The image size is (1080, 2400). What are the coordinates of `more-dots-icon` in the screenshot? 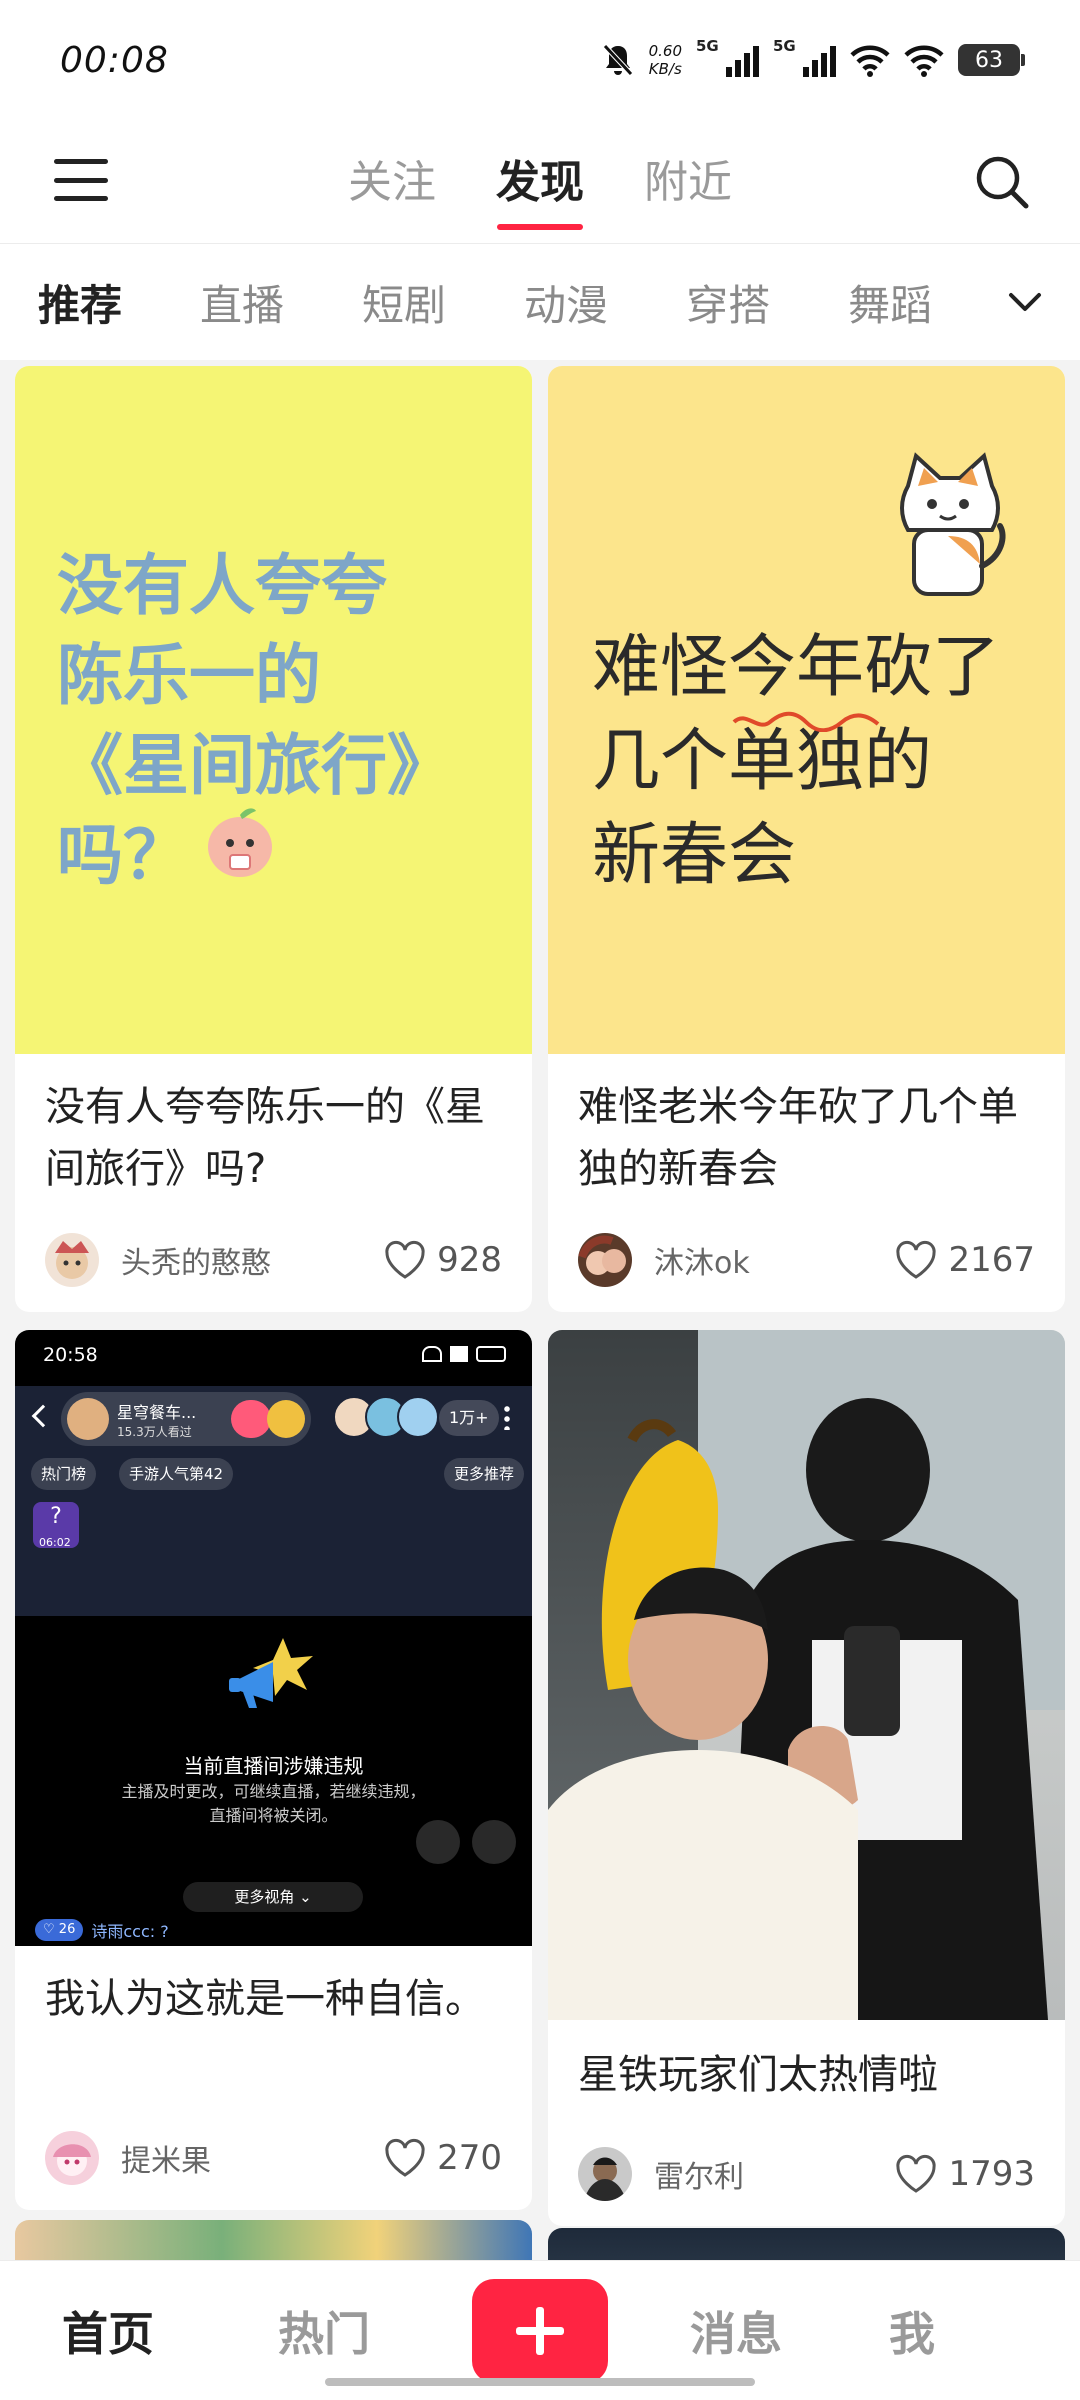 It's located at (507, 1417).